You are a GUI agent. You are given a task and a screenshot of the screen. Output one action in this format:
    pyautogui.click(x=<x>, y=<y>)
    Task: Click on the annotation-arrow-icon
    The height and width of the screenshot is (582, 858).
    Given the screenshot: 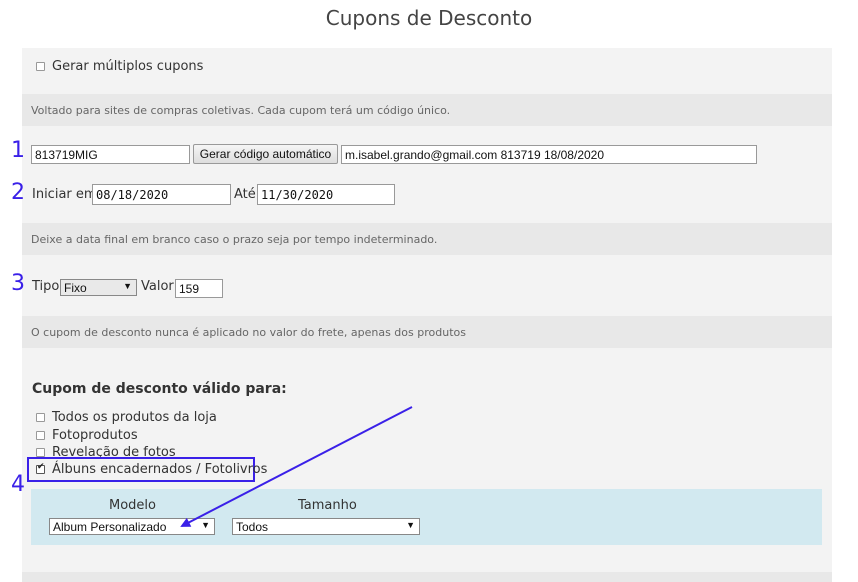 What is the action you would take?
    pyautogui.click(x=296, y=466)
    